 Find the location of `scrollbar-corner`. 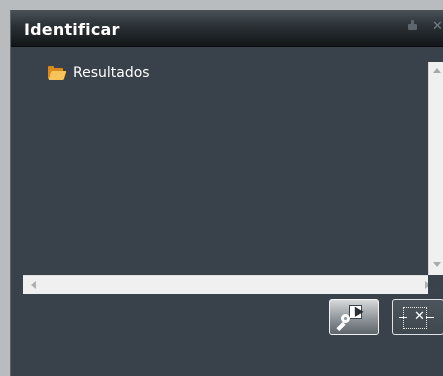

scrollbar-corner is located at coordinates (435, 284).